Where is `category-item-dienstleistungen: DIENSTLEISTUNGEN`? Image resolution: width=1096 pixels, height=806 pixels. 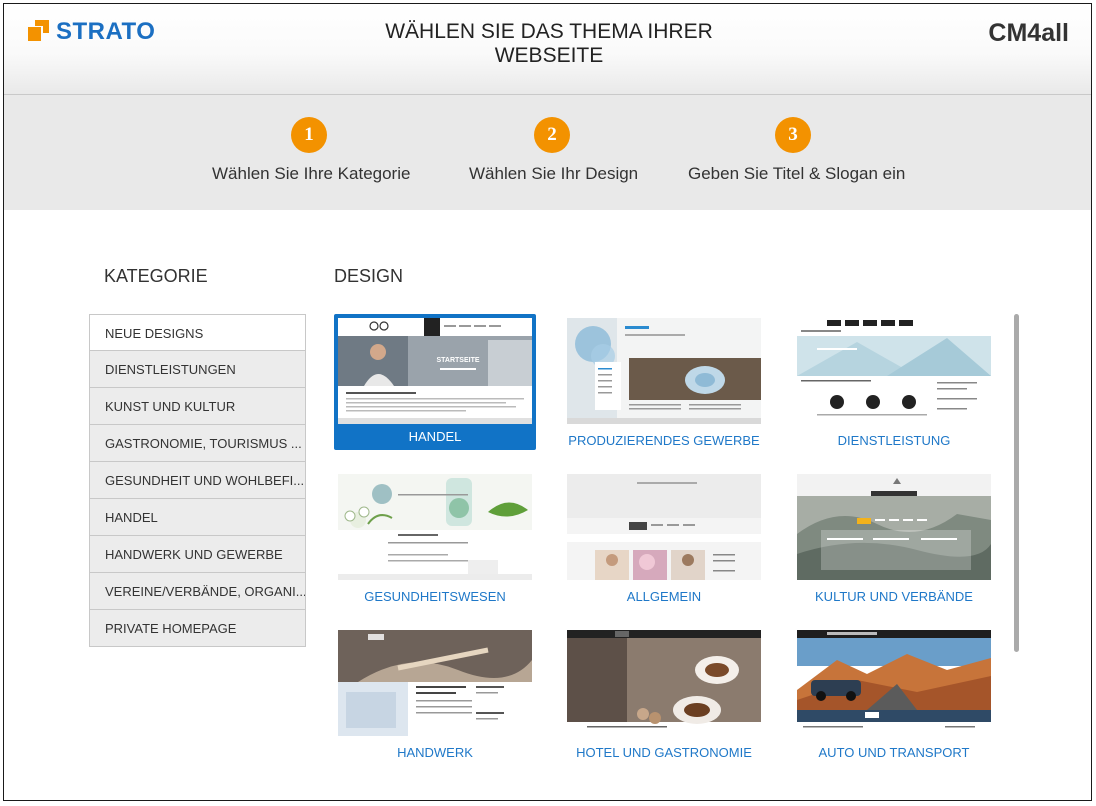
category-item-dienstleistungen: DIENSTLEISTUNGEN is located at coordinates (197, 369).